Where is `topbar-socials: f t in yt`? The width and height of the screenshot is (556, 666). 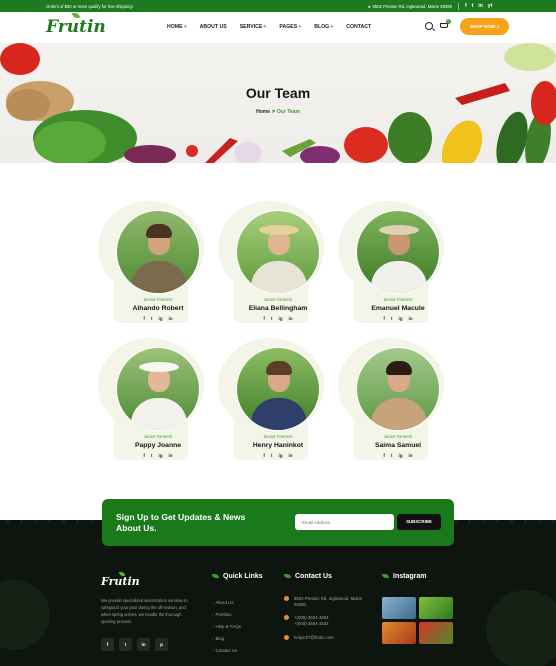 topbar-socials: f t in yt is located at coordinates (478, 6).